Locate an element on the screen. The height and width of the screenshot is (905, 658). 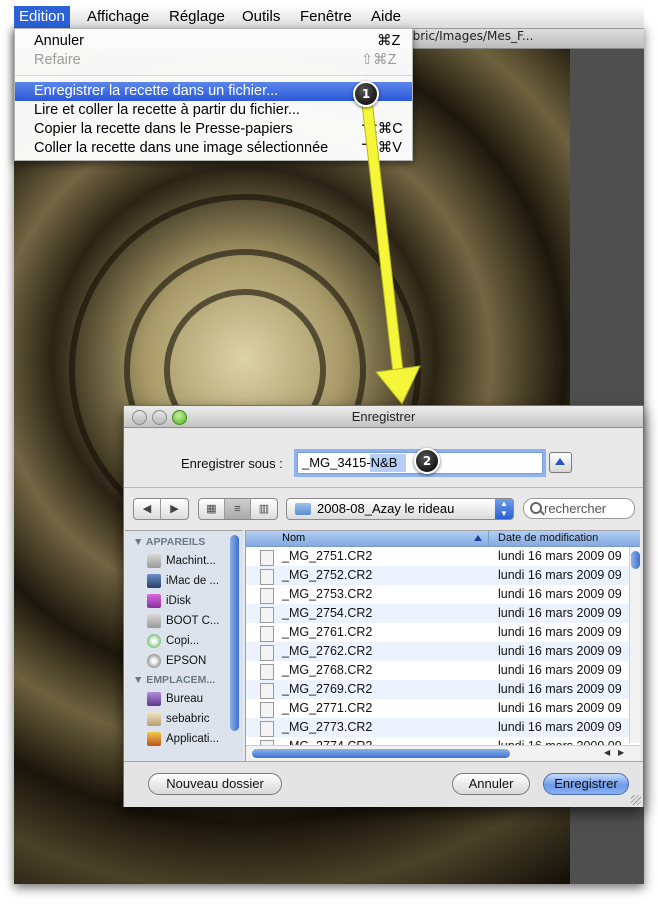
back-forward-control: ◀ ▶ is located at coordinates (161, 509).